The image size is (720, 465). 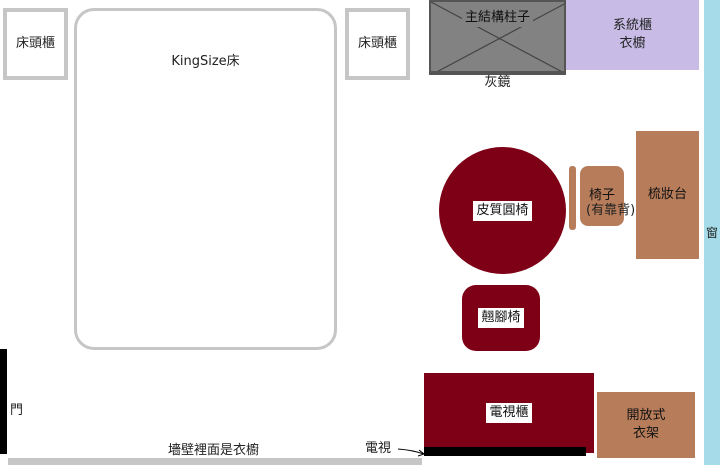 I want to click on wall-wardrobe-label: 墻壁裡面是衣櫥, so click(x=214, y=450).